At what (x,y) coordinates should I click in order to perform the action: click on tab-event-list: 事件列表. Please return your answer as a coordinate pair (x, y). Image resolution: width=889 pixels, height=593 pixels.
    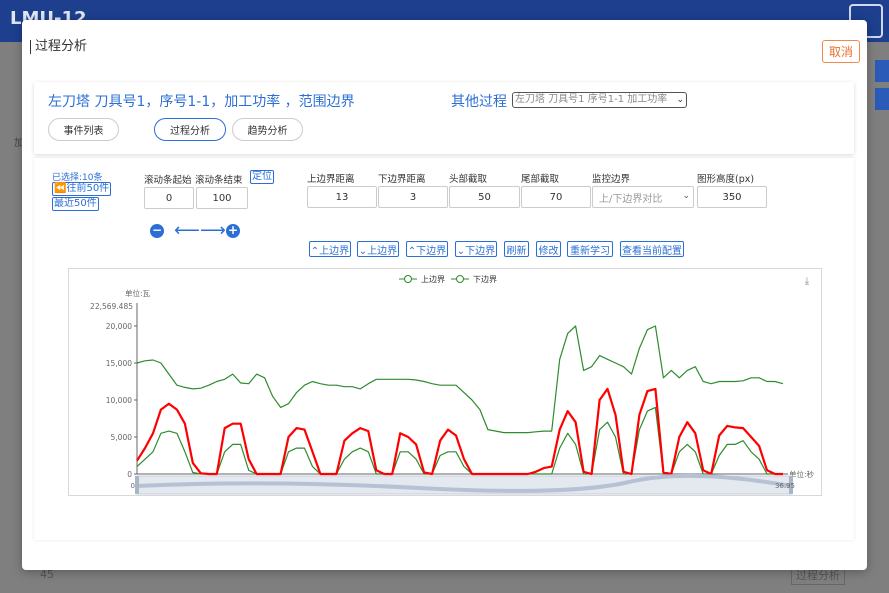
    Looking at the image, I should click on (83, 129).